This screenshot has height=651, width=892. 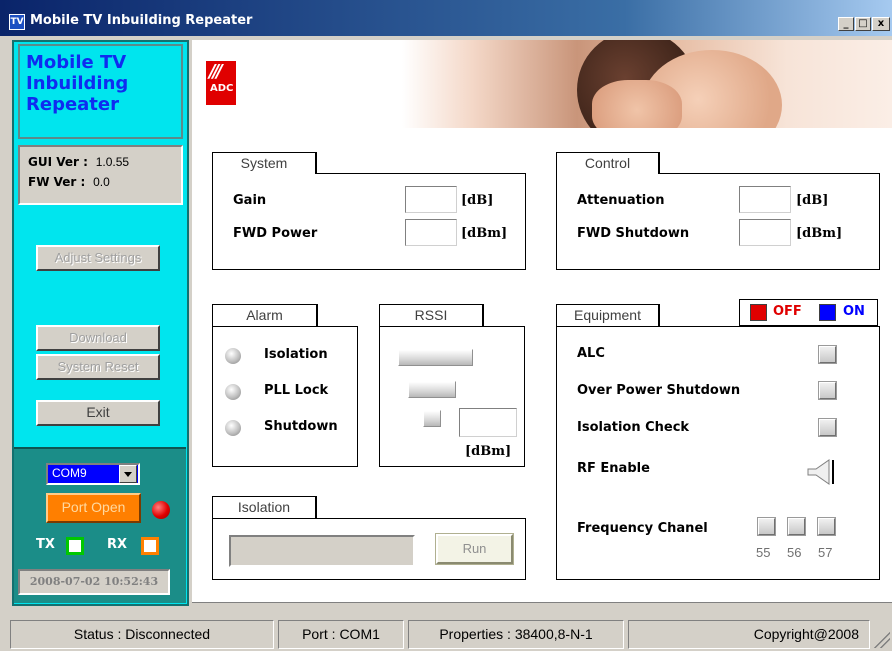 I want to click on gui-version-value: 1.0.55, so click(x=112, y=162).